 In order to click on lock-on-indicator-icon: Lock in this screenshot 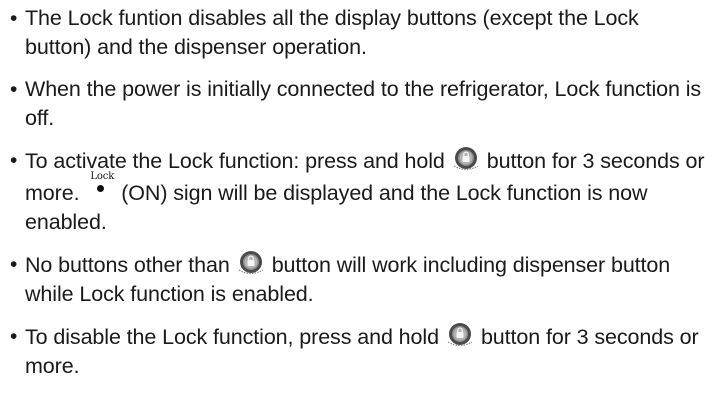, I will do `click(101, 185)`.